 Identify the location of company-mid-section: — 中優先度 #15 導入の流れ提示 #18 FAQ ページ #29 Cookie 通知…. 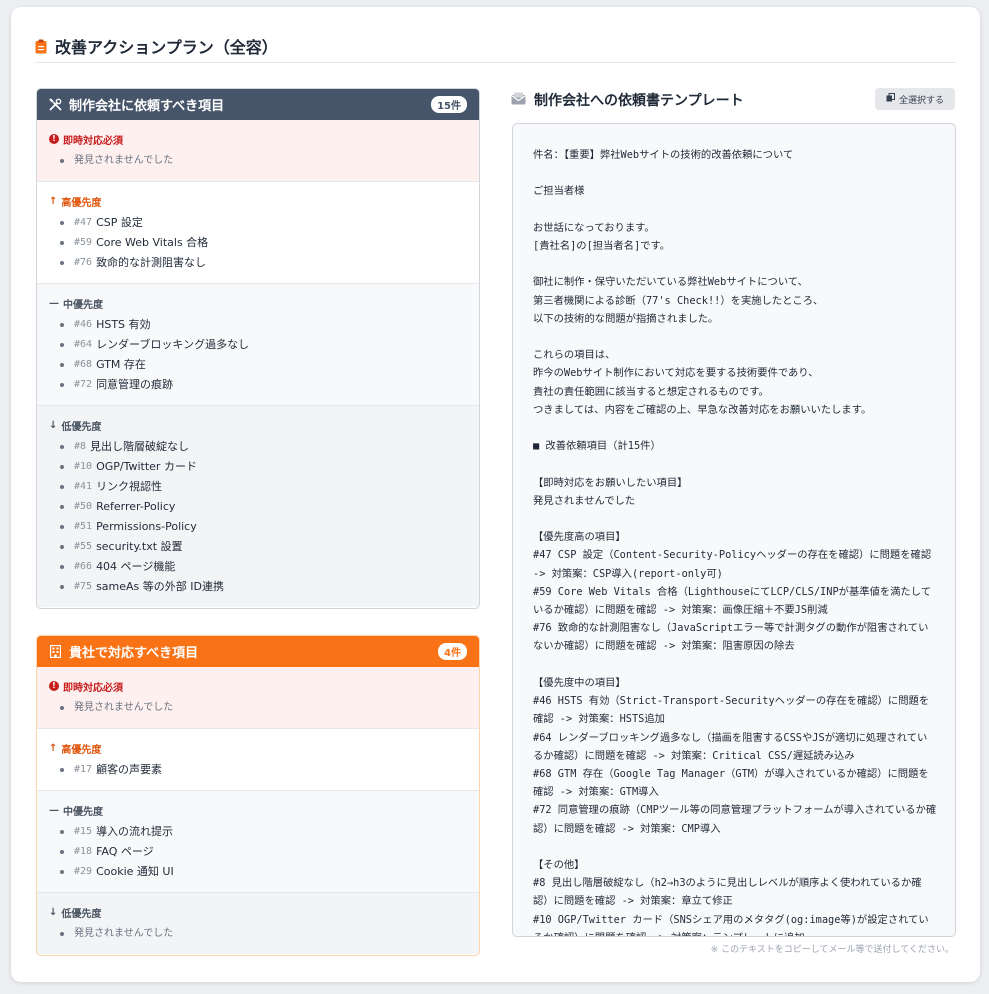
(258, 842).